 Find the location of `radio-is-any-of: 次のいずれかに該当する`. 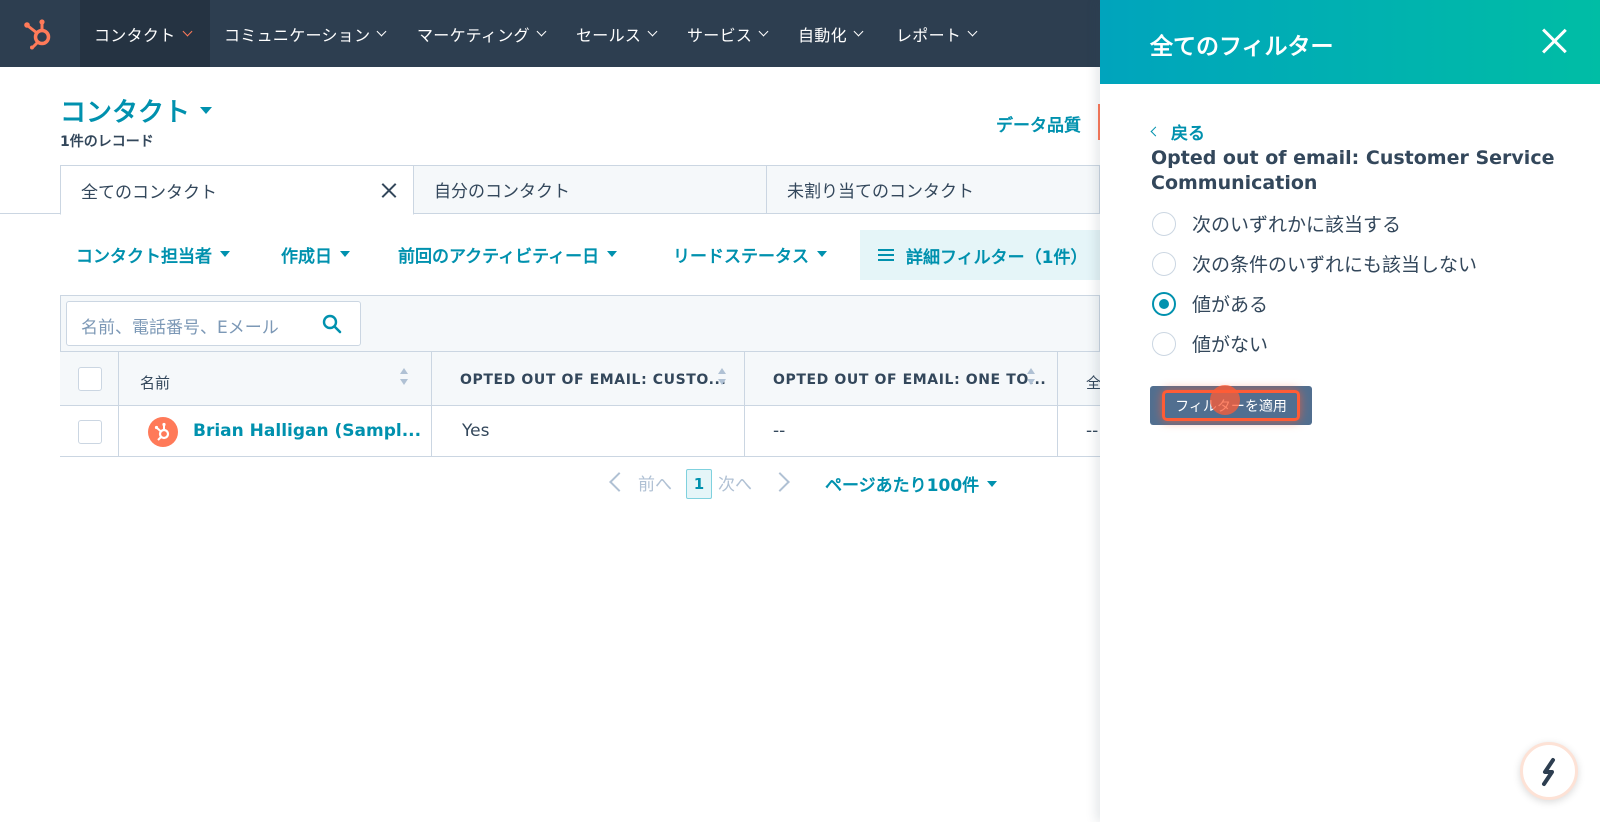

radio-is-any-of: 次のいずれかに該当する is located at coordinates (1276, 223).